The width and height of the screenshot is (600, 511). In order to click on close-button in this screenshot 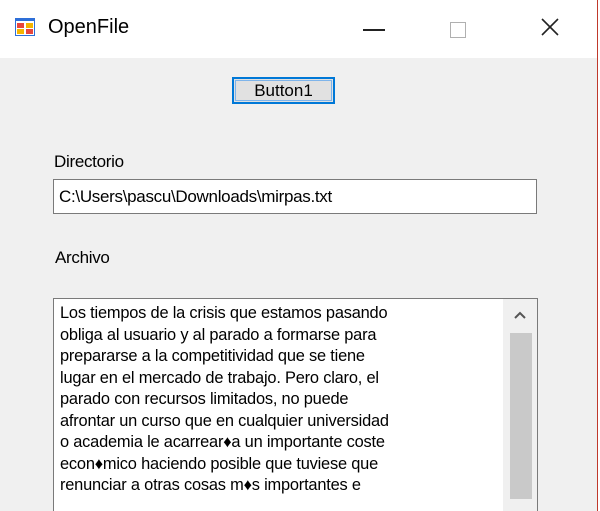, I will do `click(550, 29)`.